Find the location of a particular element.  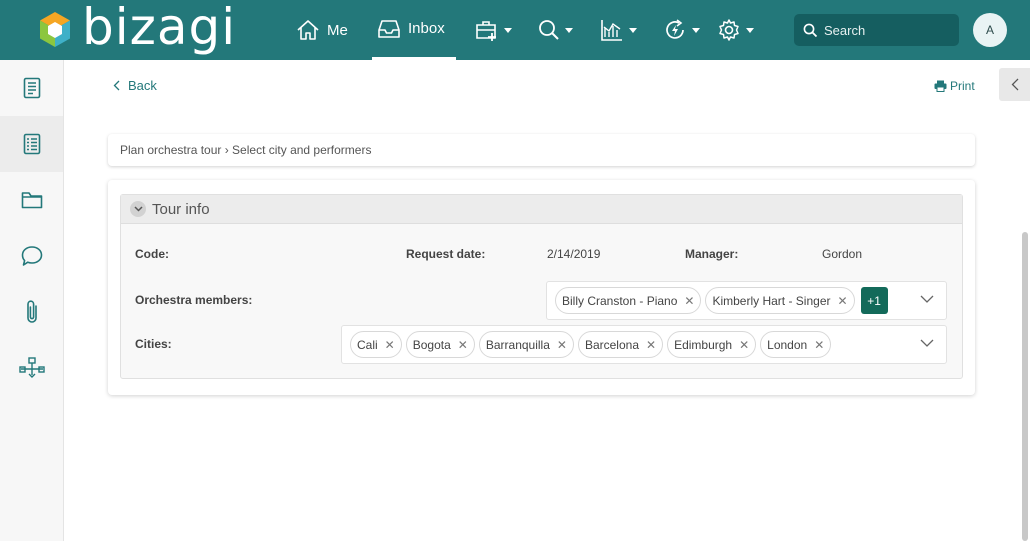

printer-icon is located at coordinates (940, 86).